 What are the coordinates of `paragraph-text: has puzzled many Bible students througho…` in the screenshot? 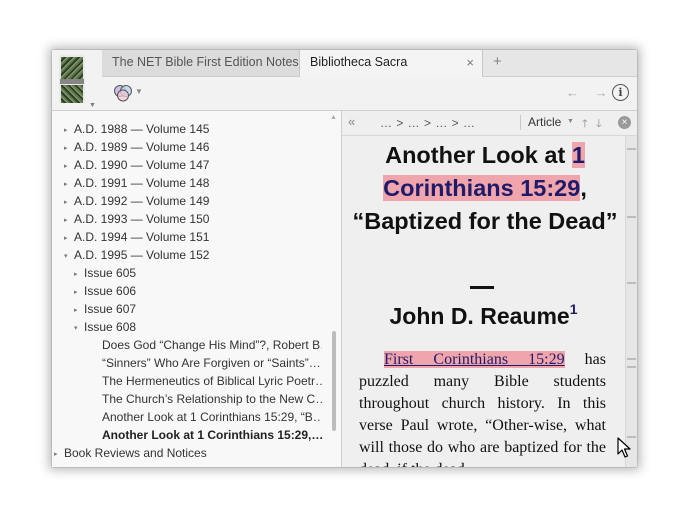 It's located at (483, 409).